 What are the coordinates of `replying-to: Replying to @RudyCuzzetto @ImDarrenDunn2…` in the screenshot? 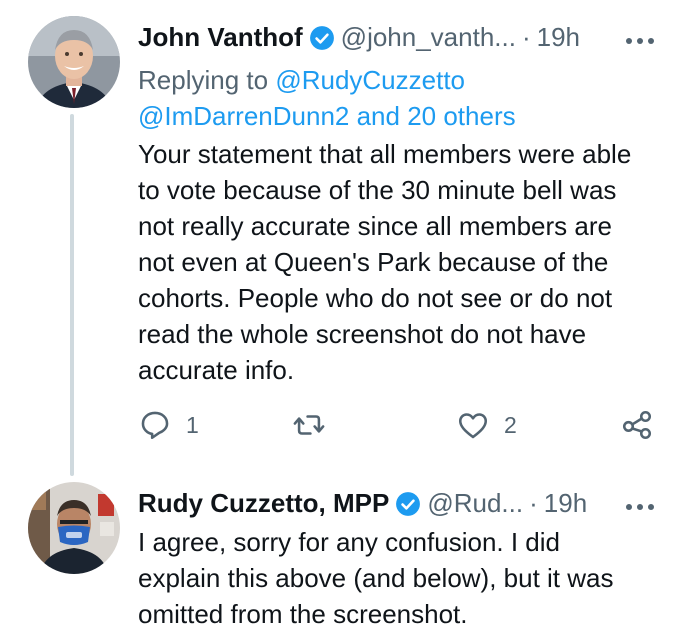 It's located at (327, 98).